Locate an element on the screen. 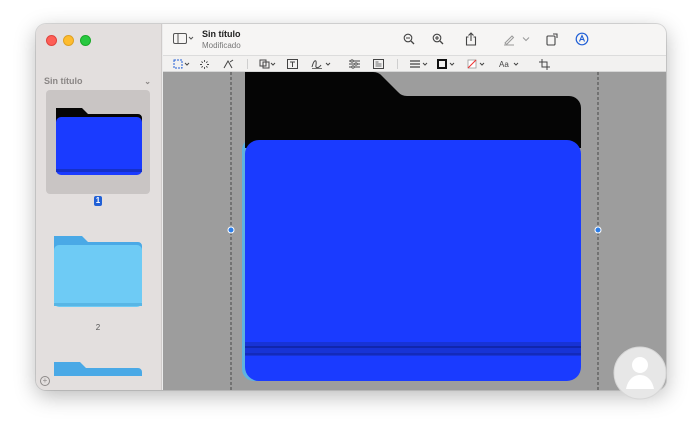 The width and height of the screenshot is (700, 436). zoom-out-icon is located at coordinates (409, 39).